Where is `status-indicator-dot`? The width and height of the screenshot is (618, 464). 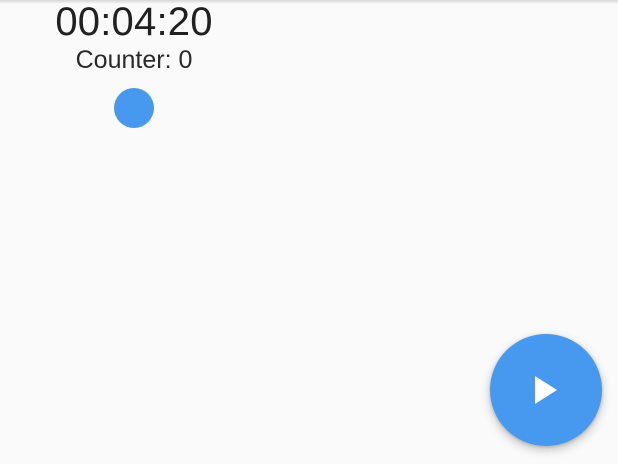
status-indicator-dot is located at coordinates (134, 108).